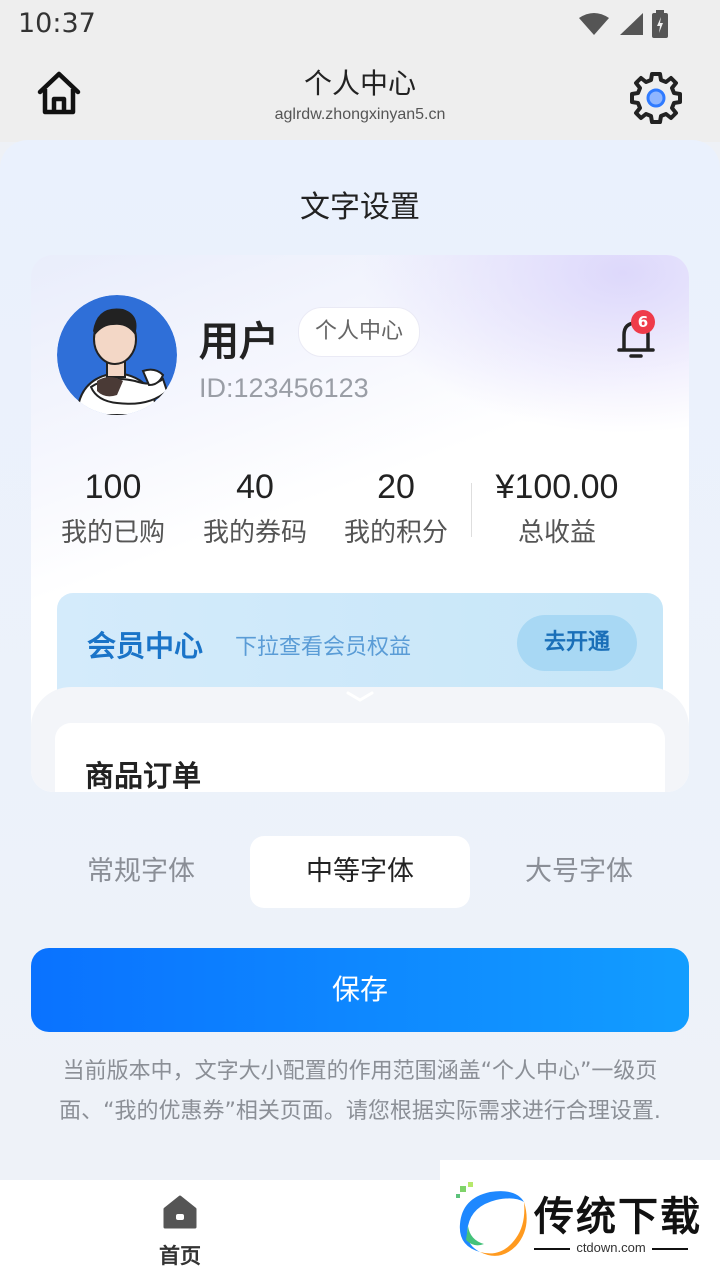  Describe the element at coordinates (557, 508) in the screenshot. I see `stat-earnings: ¥100.00 总收益` at that location.